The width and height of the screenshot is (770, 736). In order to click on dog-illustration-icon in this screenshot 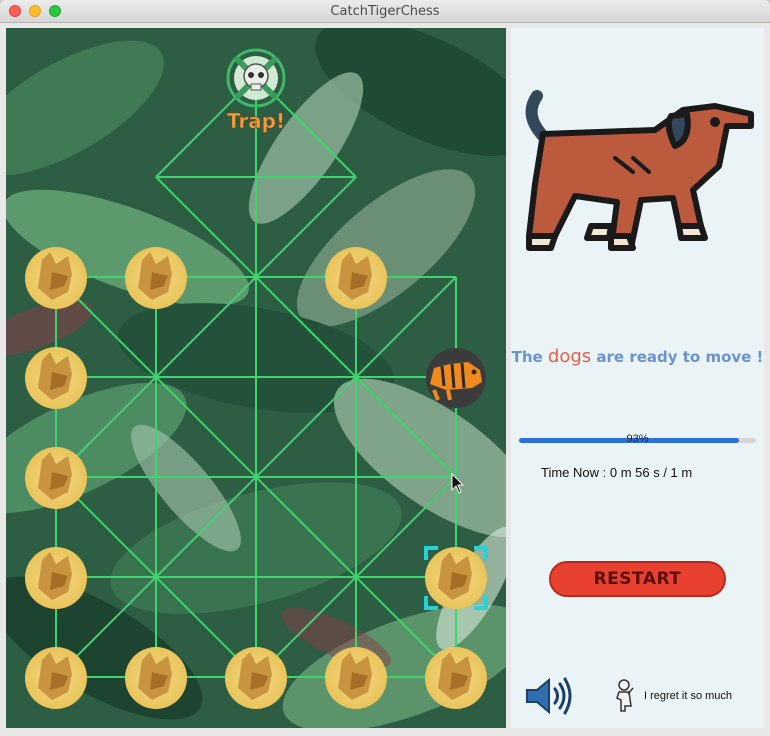, I will do `click(639, 170)`.